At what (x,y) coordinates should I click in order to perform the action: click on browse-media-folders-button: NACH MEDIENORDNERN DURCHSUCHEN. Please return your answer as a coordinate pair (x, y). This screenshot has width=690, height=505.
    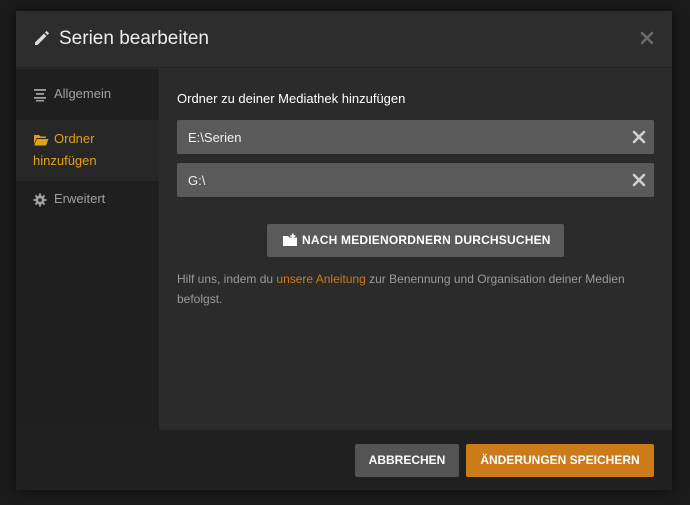
    Looking at the image, I should click on (415, 240).